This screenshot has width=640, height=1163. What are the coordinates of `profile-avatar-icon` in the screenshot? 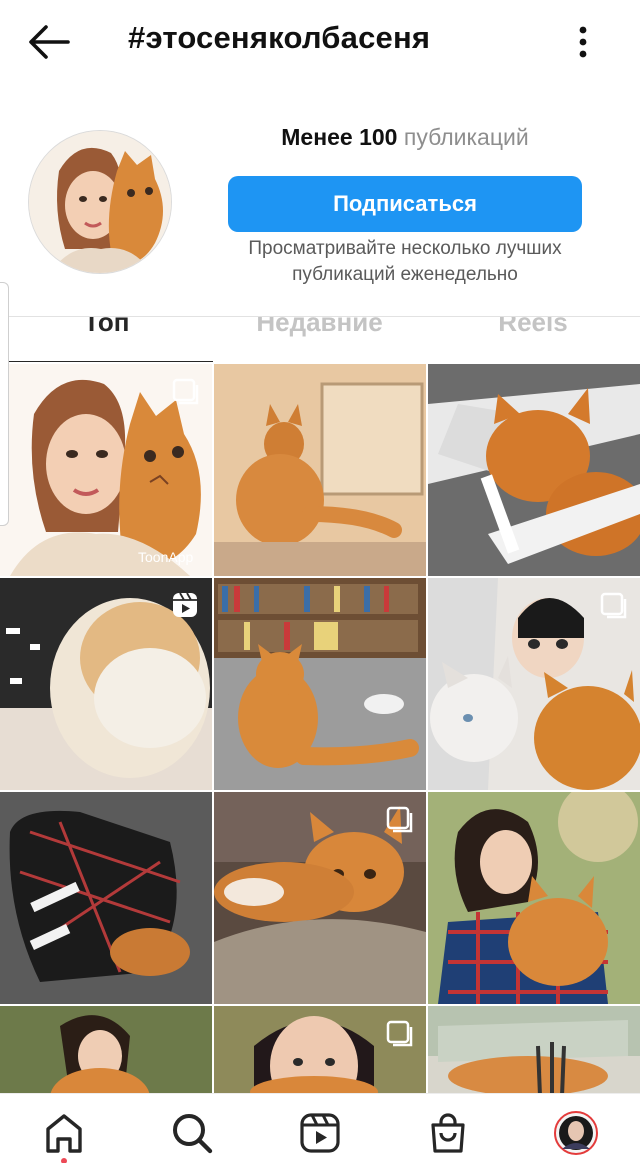 It's located at (576, 1133).